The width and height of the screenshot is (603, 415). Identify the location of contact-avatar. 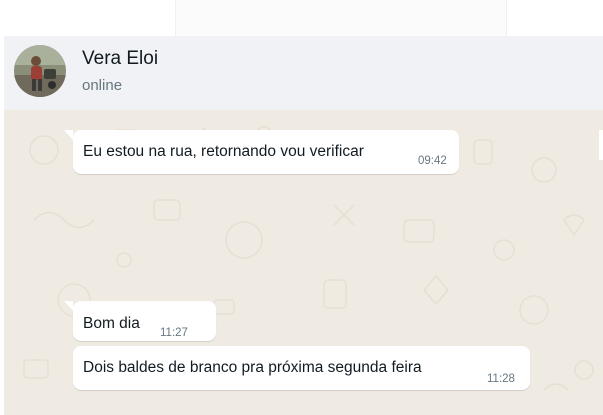
(40, 71).